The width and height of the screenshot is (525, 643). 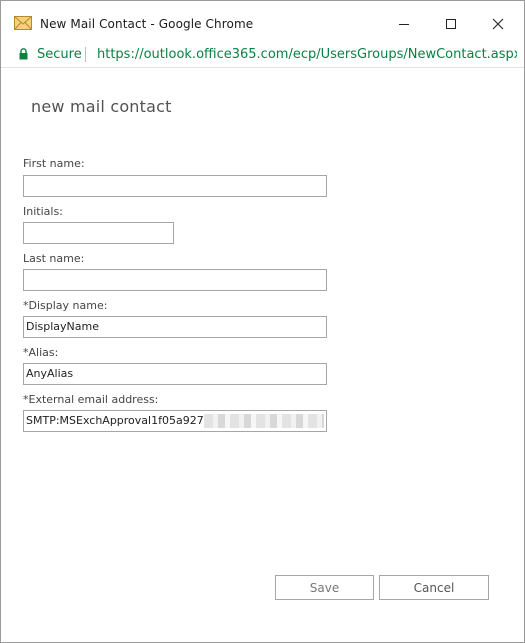 I want to click on first-name-label: First name:, so click(x=54, y=163).